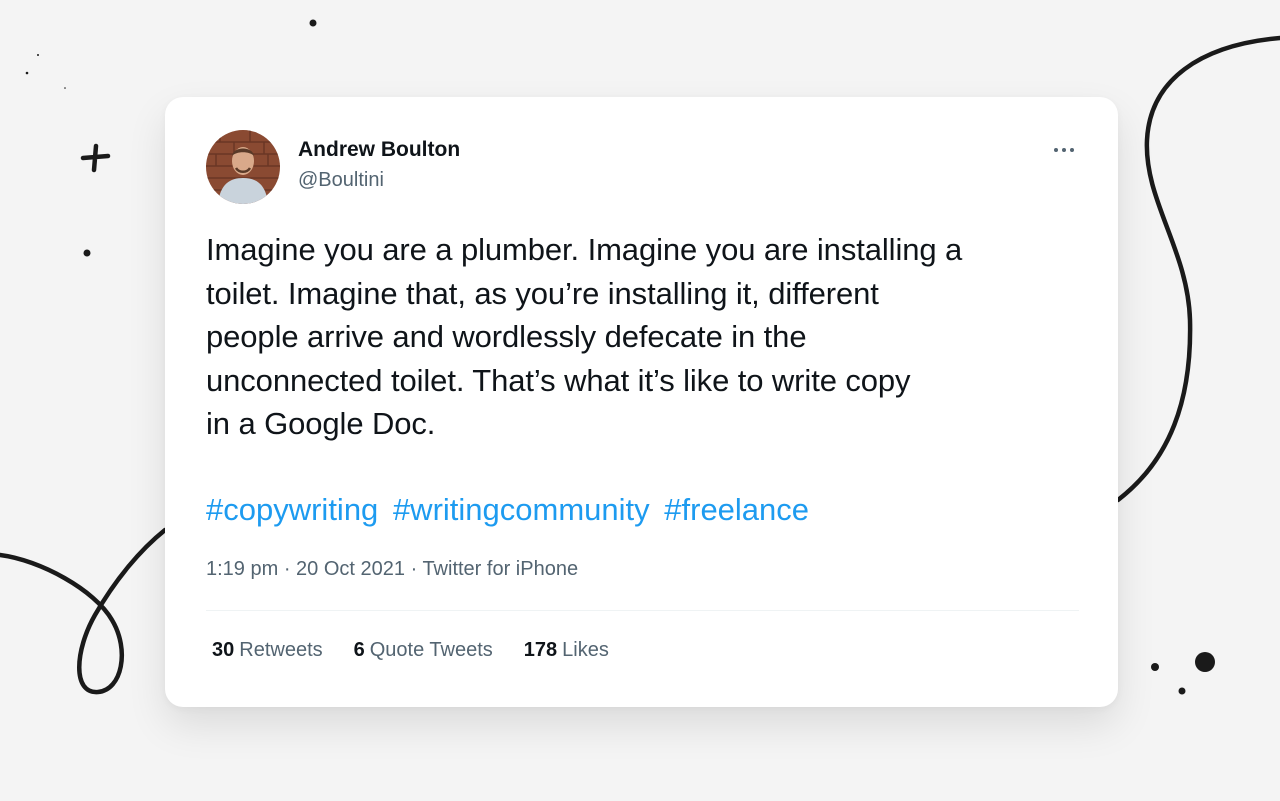  What do you see at coordinates (736, 509) in the screenshot?
I see `hashtag-link: #freelance` at bounding box center [736, 509].